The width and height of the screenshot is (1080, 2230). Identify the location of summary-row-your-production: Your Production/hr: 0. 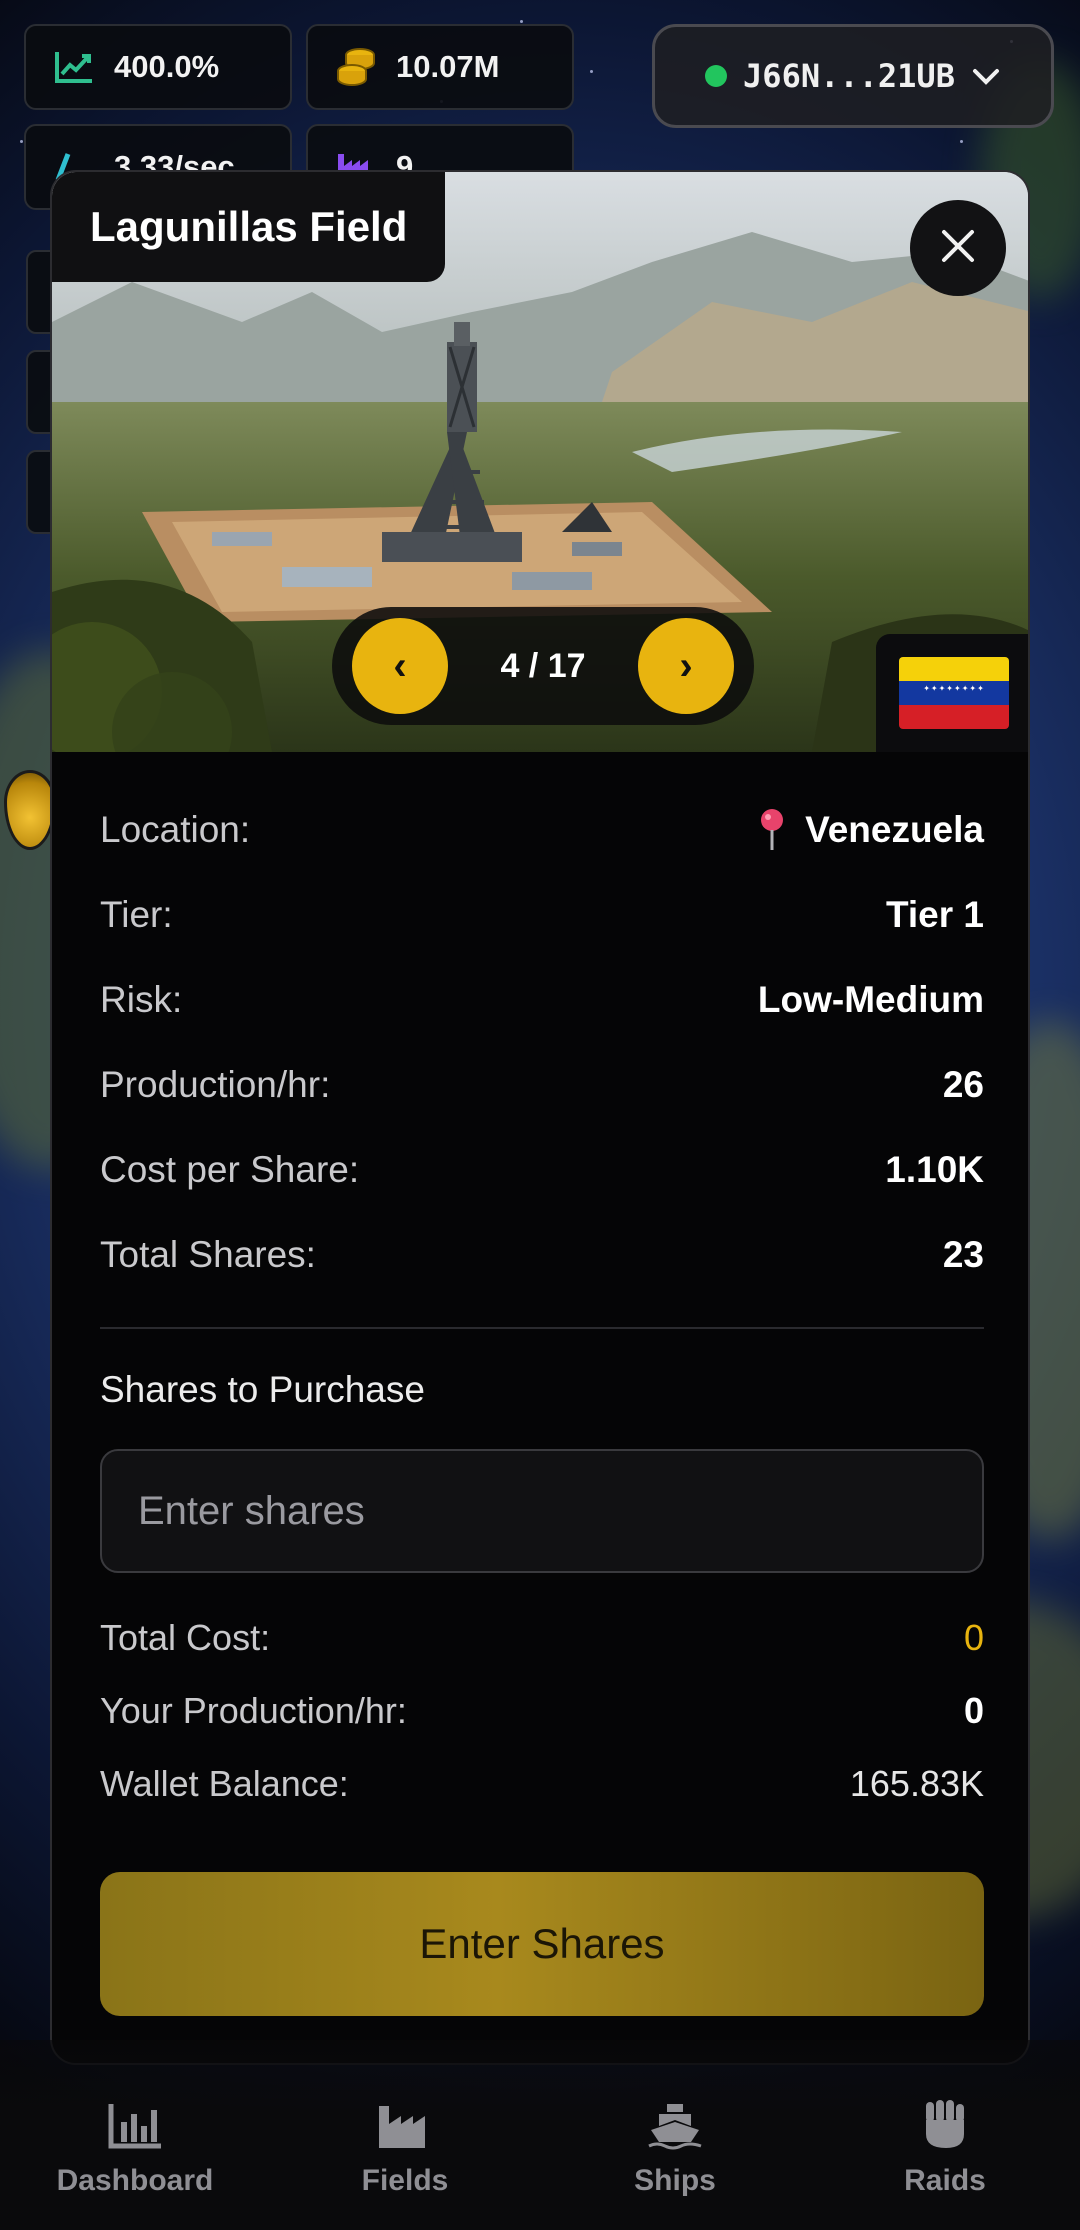
(542, 1710).